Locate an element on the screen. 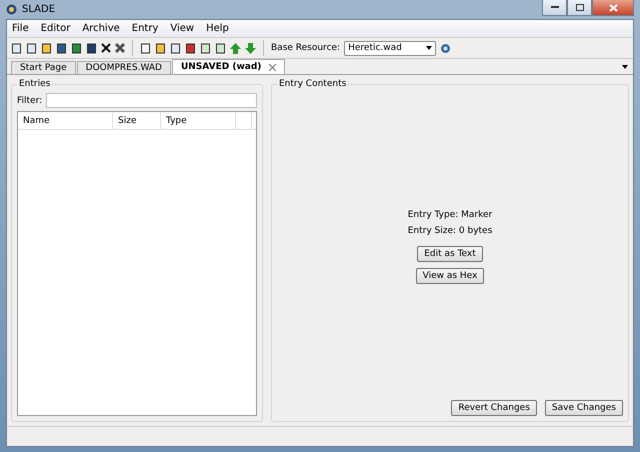 This screenshot has width=640, height=452. filter-field is located at coordinates (151, 100).